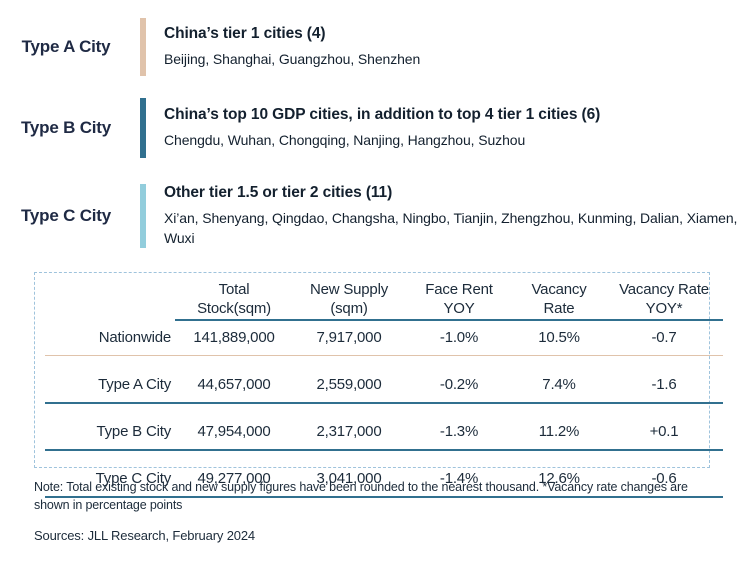 This screenshot has width=744, height=569. Describe the element at coordinates (664, 337) in the screenshot. I see `cell-vacancy-rate-yoy: -0.7` at that location.